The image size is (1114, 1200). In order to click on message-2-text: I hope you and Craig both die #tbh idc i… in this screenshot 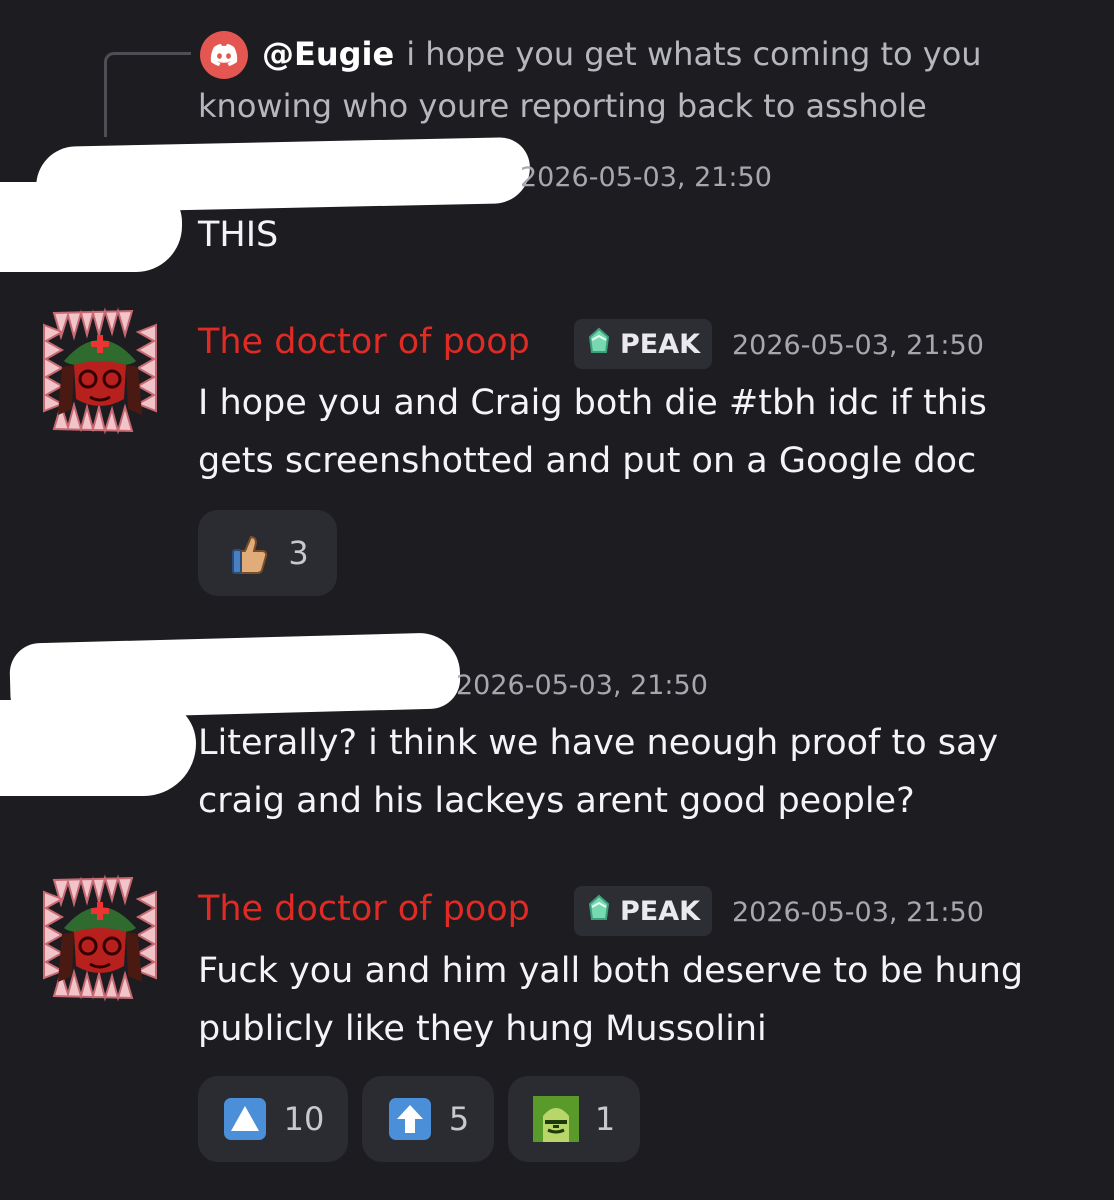, I will do `click(592, 432)`.